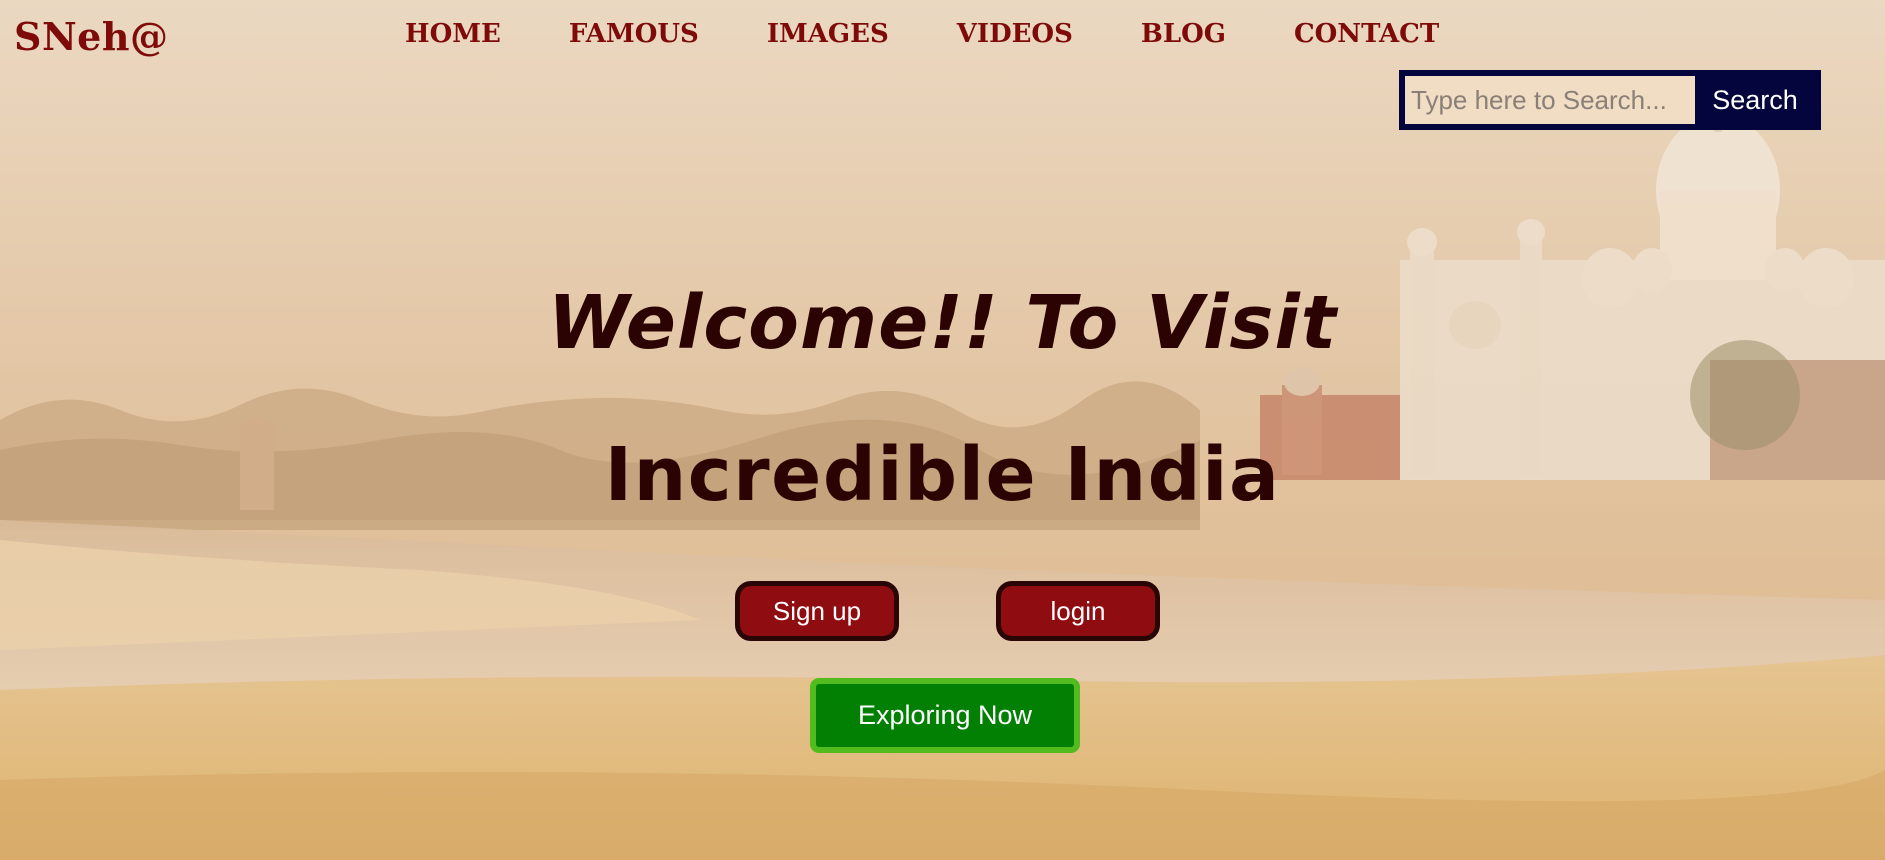 This screenshot has width=1885, height=860. Describe the element at coordinates (1015, 34) in the screenshot. I see `nav-videos-link: VIDEOS` at that location.